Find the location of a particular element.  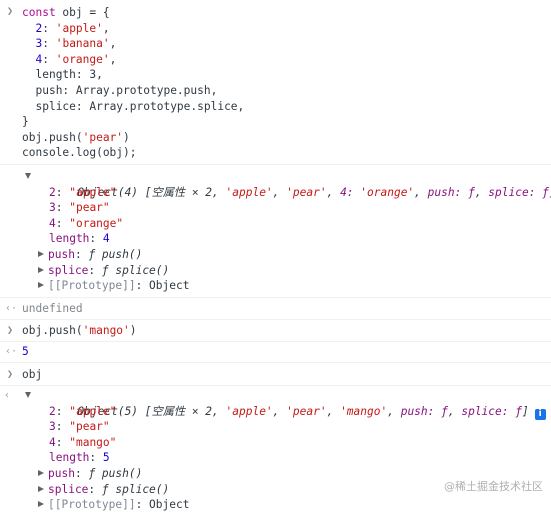

code-line: obj.push('pear') is located at coordinates (76, 137).